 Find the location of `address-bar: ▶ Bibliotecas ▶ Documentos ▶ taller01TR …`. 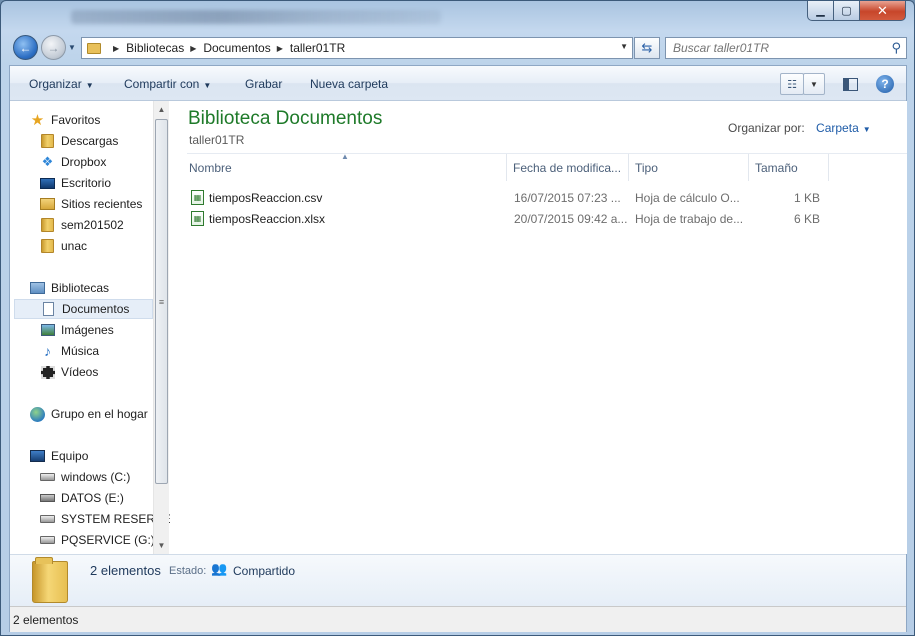

address-bar: ▶ Bibliotecas ▶ Documentos ▶ taller01TR … is located at coordinates (357, 48).